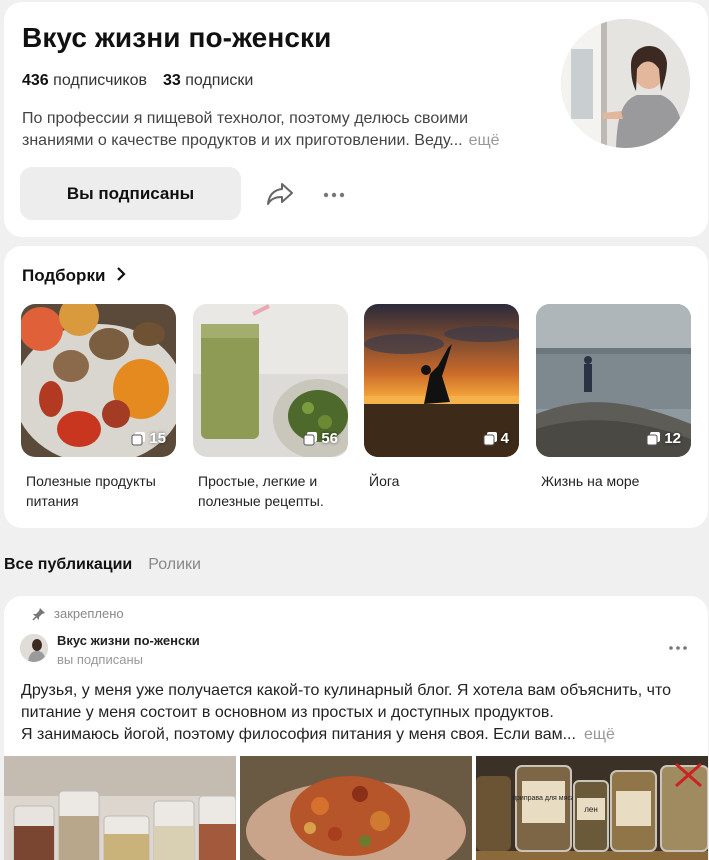  Describe the element at coordinates (78, 613) in the screenshot. I see `pinned-indicator: закреплено` at that location.